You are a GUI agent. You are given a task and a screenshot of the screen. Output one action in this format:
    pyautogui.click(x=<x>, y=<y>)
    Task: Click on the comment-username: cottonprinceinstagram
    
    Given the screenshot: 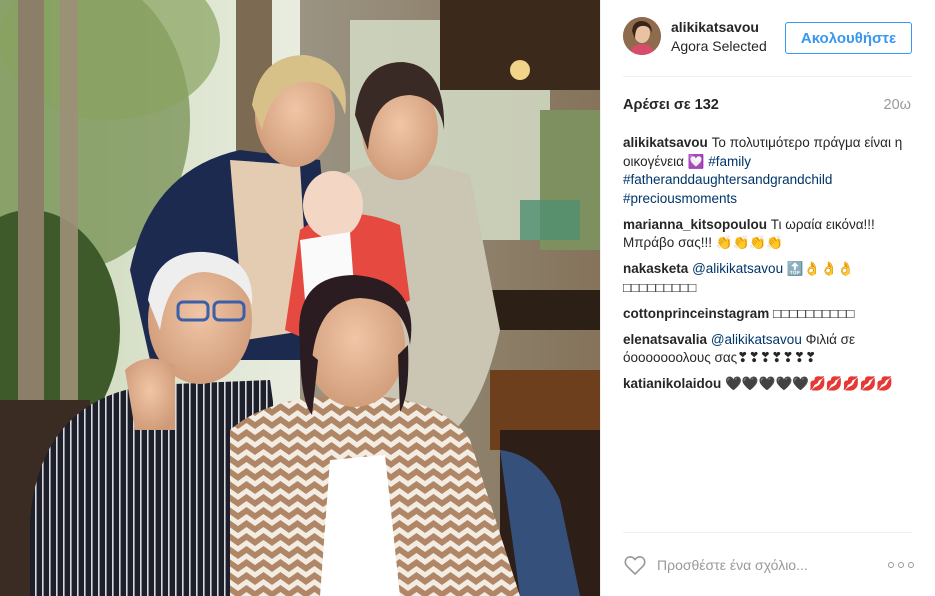 What is the action you would take?
    pyautogui.click(x=696, y=313)
    